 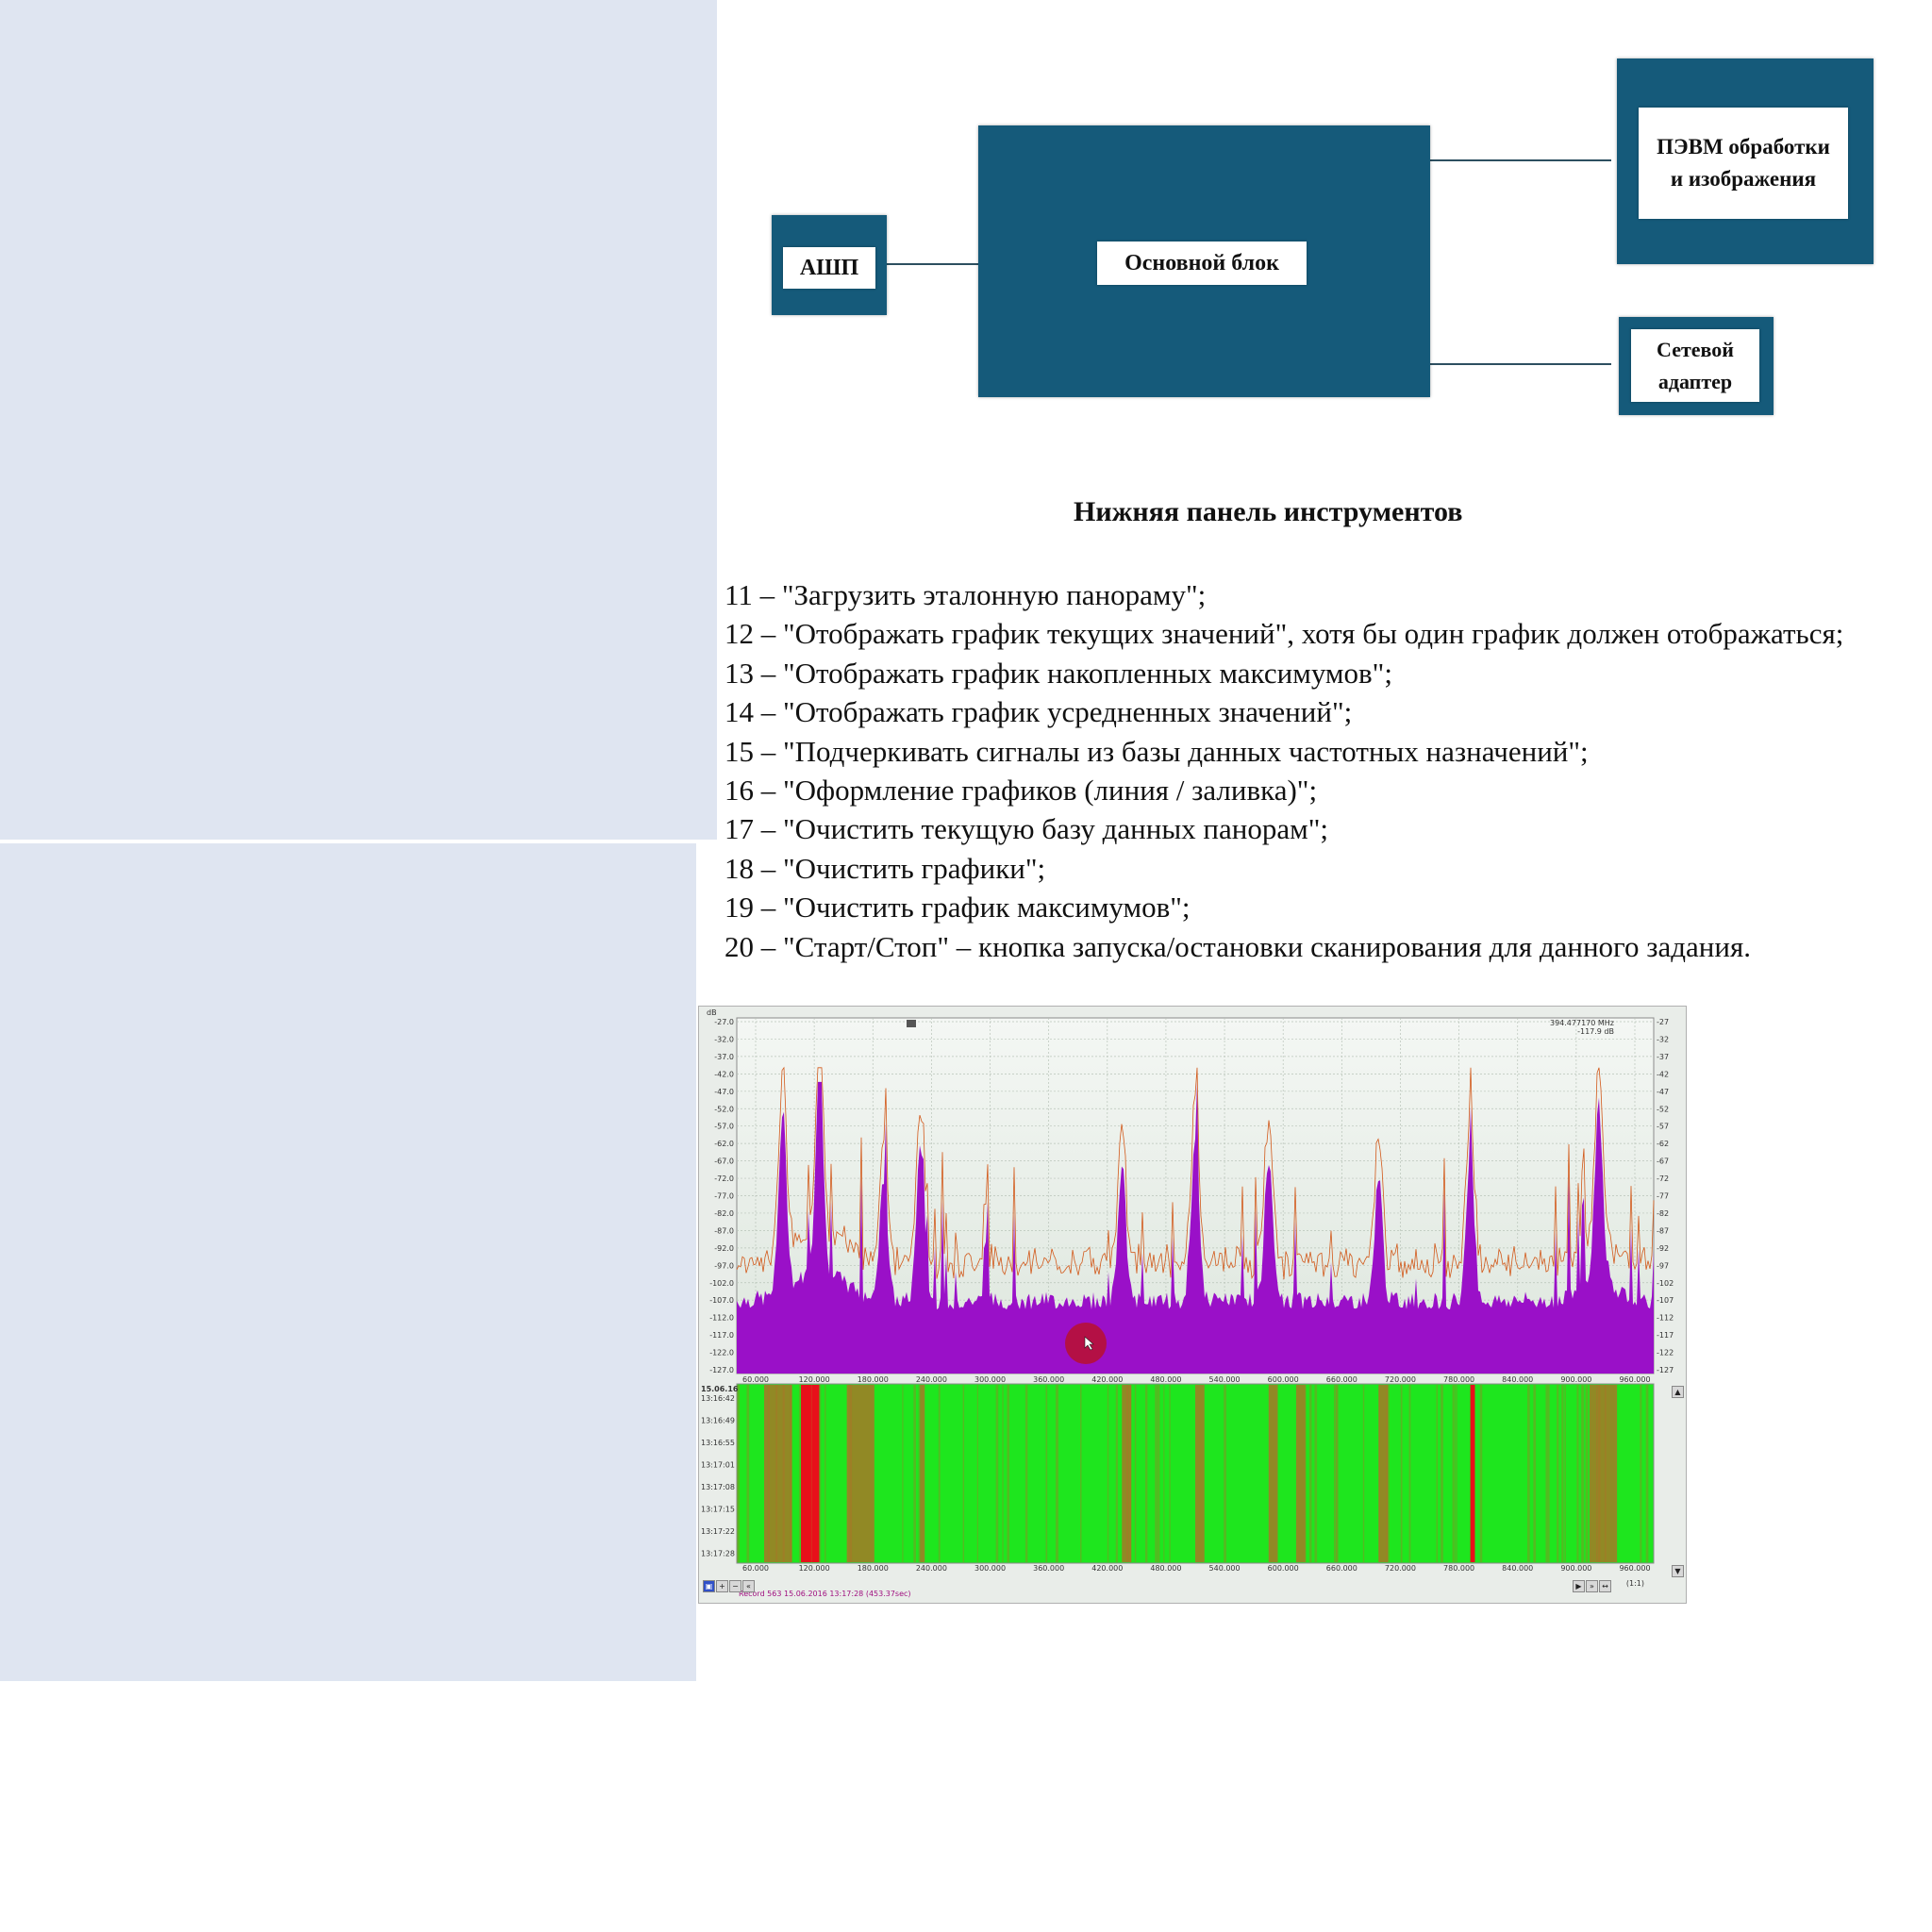 What do you see at coordinates (1663, 1127) in the screenshot?
I see `y-tick-label-right: -57` at bounding box center [1663, 1127].